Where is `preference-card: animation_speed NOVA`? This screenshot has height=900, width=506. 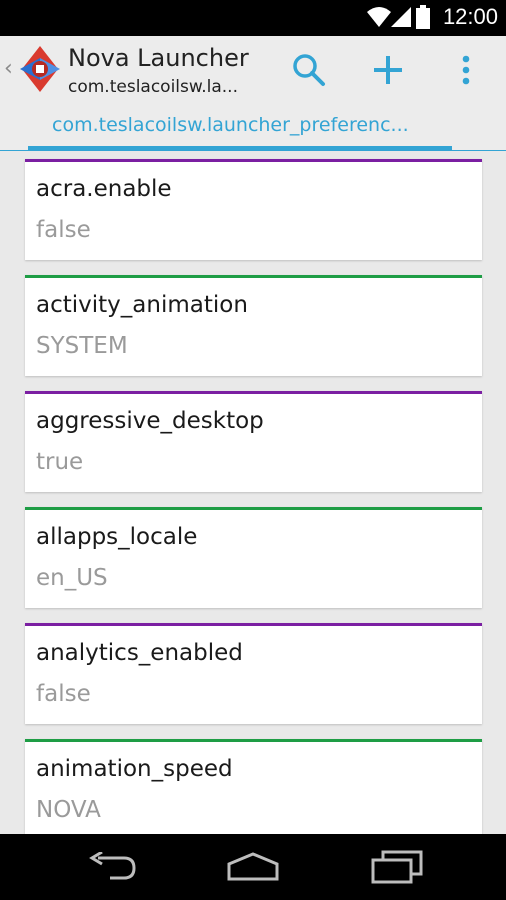 preference-card: animation_speed NOVA is located at coordinates (253, 786).